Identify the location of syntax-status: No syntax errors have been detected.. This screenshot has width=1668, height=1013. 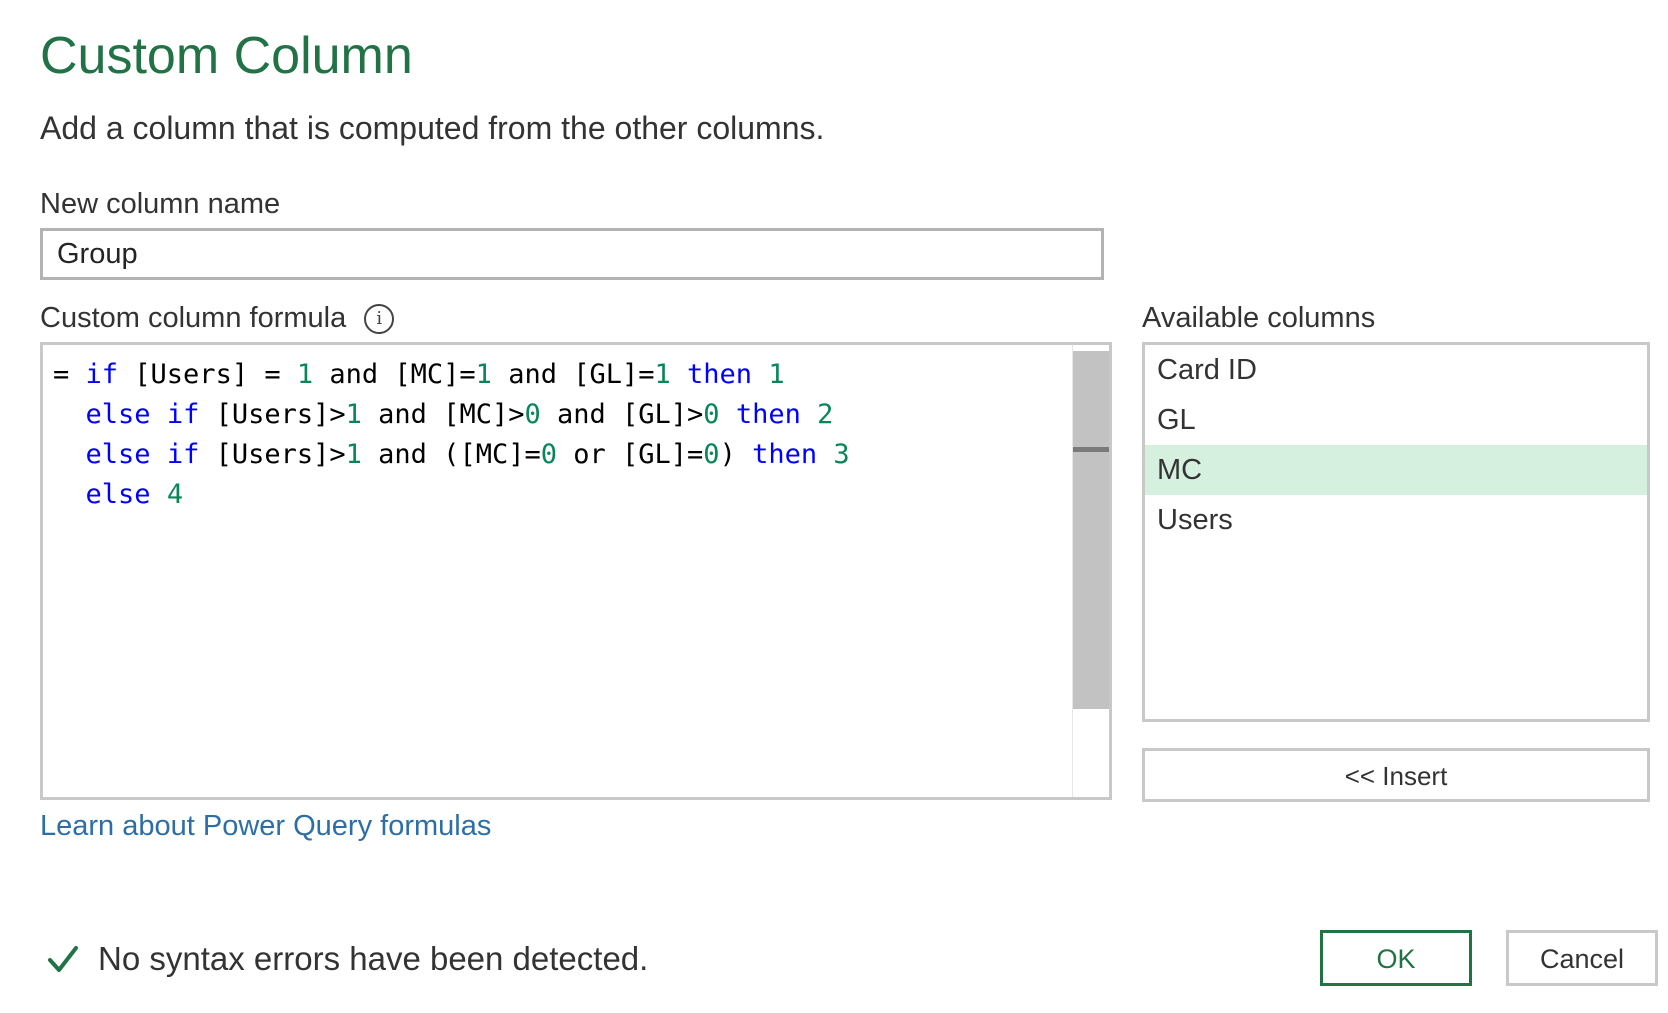
(347, 959).